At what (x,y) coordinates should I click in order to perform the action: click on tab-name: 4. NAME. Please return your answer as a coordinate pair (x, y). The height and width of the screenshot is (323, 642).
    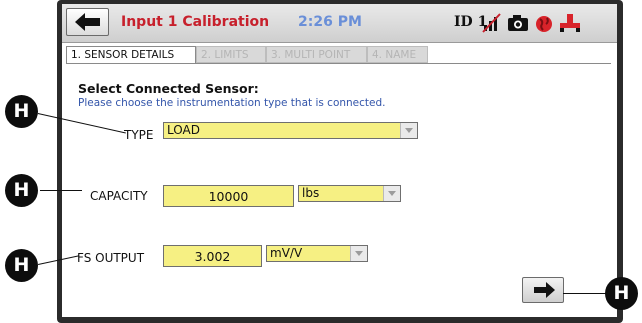
    Looking at the image, I should click on (397, 54).